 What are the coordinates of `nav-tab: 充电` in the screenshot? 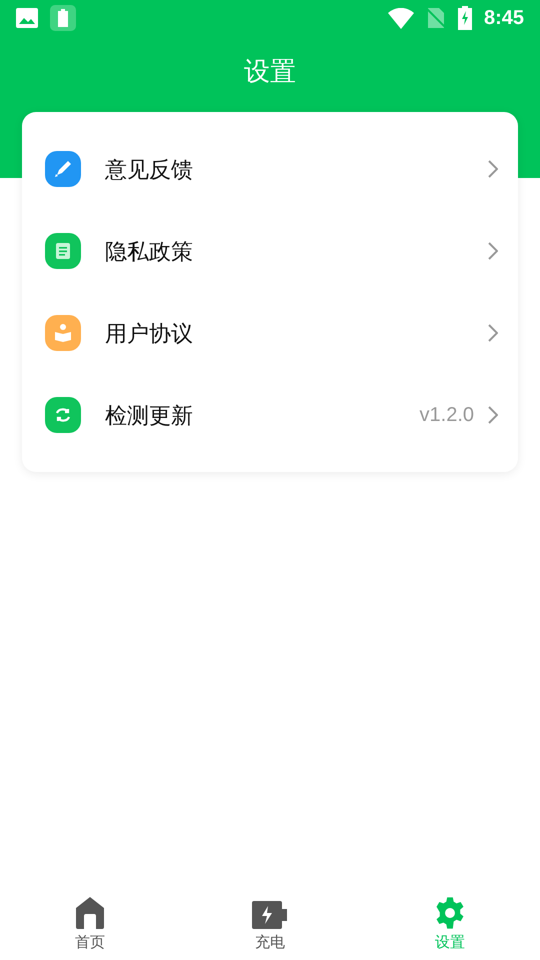 It's located at (270, 921).